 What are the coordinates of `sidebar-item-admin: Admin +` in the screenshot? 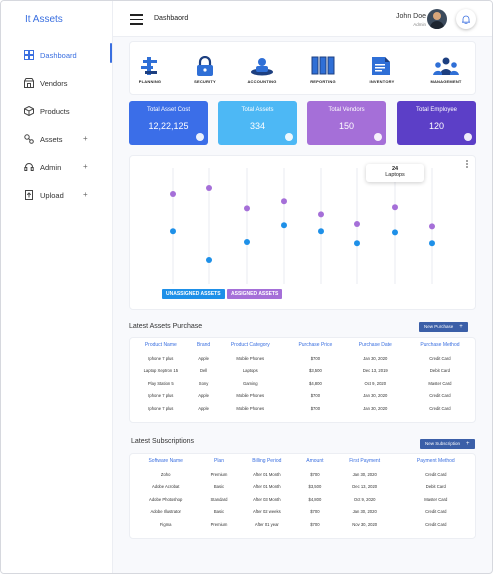 It's located at (57, 167).